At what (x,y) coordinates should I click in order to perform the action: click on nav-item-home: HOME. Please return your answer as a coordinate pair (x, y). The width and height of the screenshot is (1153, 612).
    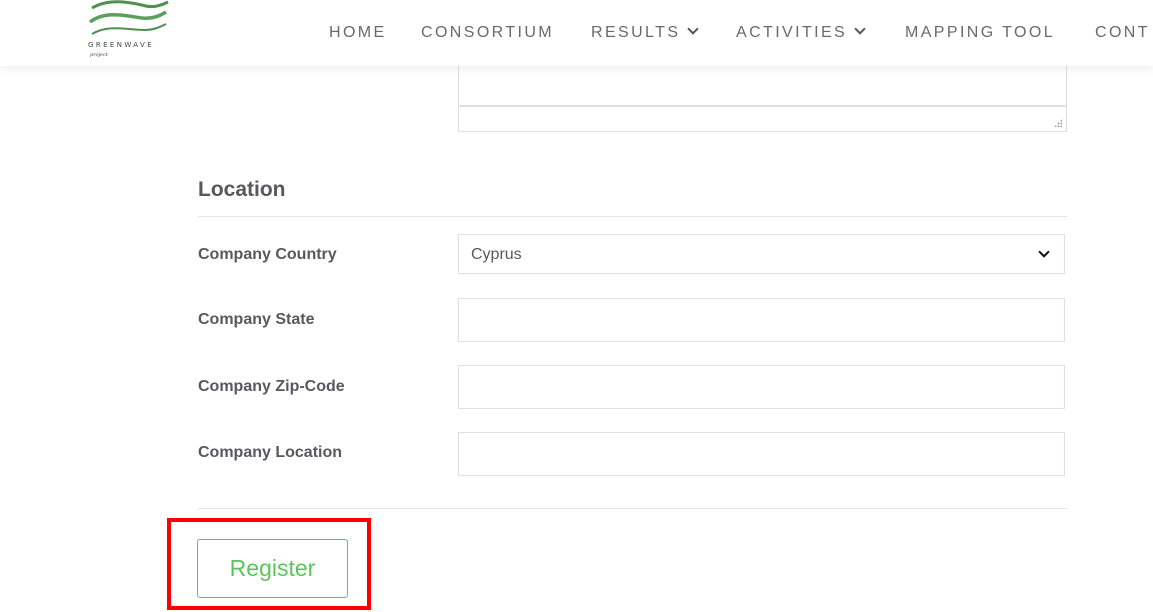
    Looking at the image, I should click on (358, 33).